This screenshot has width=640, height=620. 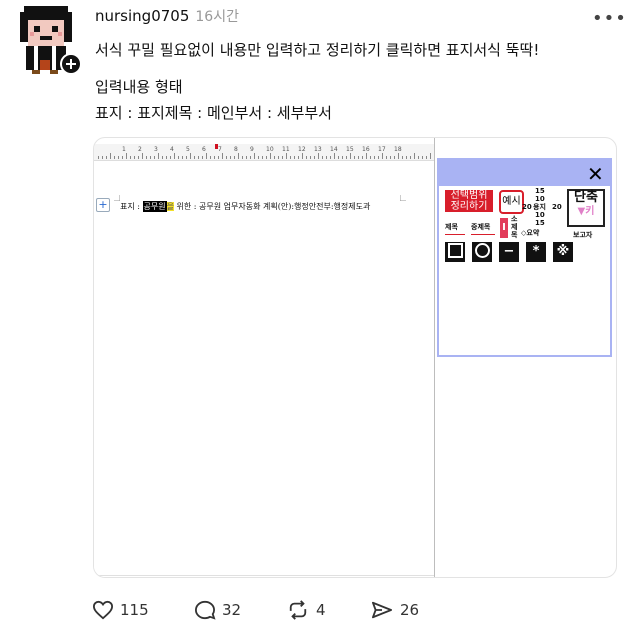 What do you see at coordinates (410, 610) in the screenshot?
I see `share-count: 26` at bounding box center [410, 610].